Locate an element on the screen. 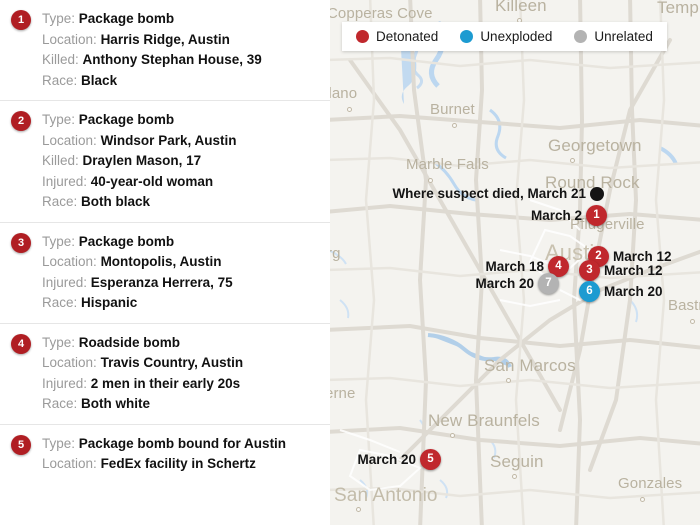 Image resolution: width=700 pixels, height=525 pixels. incident-field-value: Black is located at coordinates (99, 80).